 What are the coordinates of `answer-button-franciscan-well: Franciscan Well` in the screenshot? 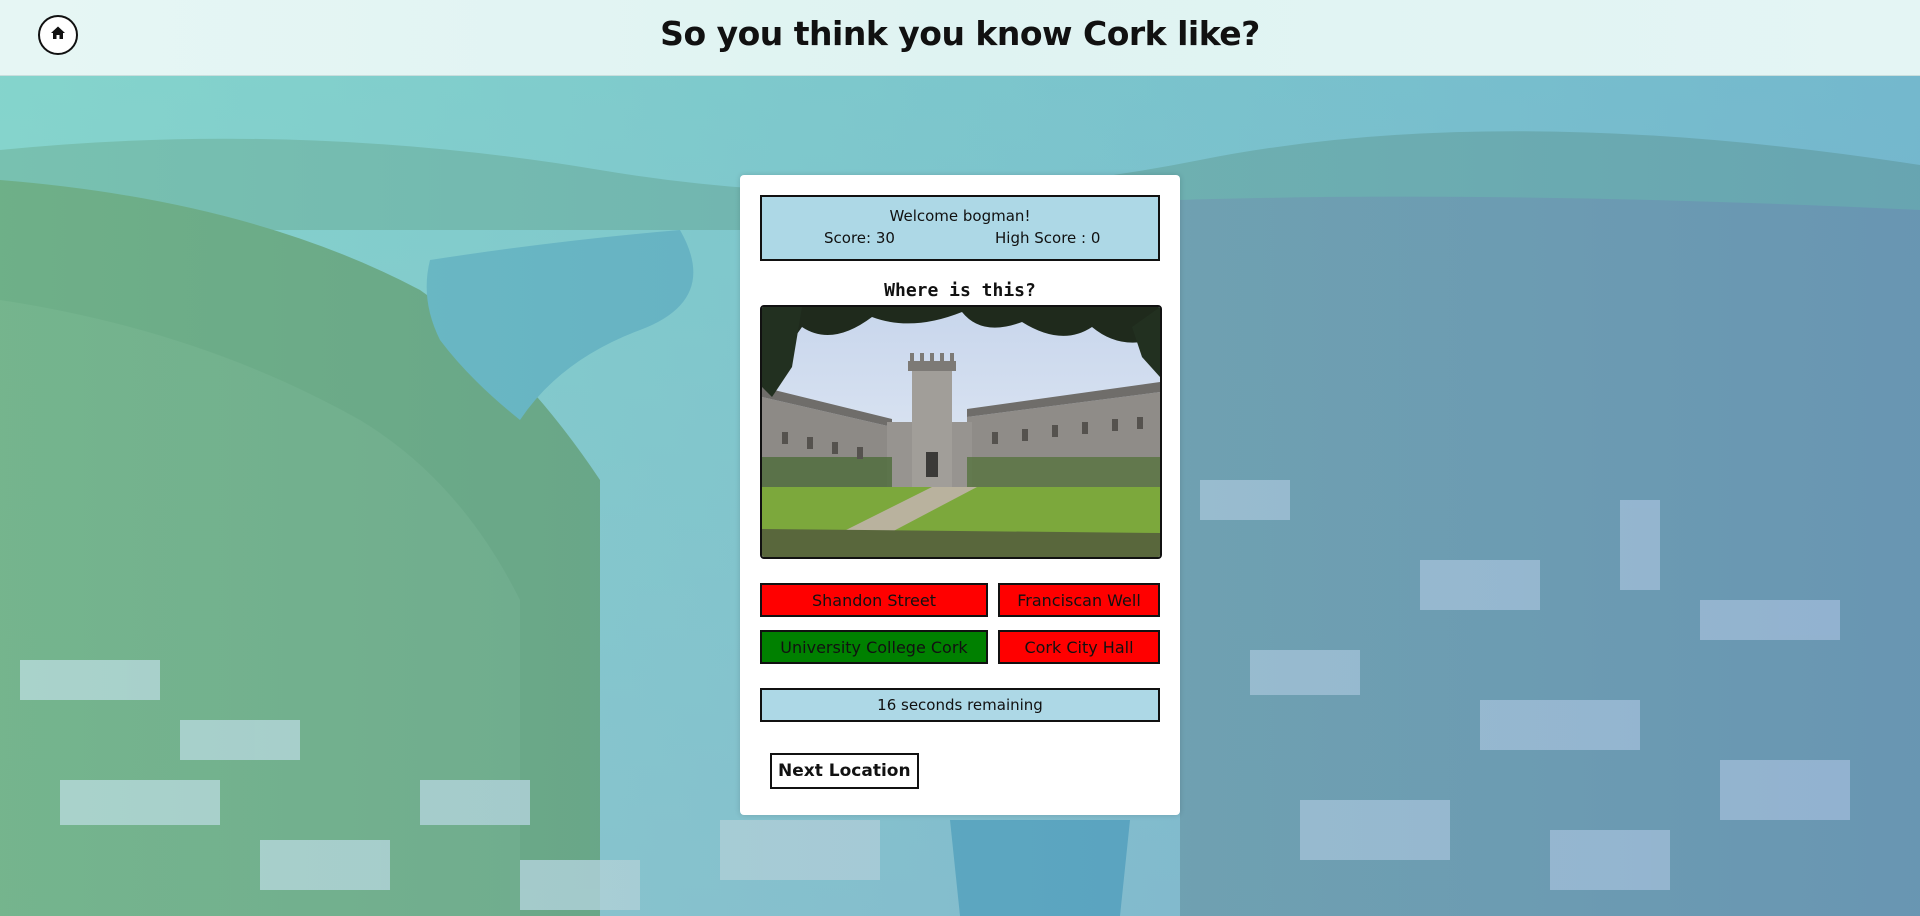 It's located at (1079, 600).